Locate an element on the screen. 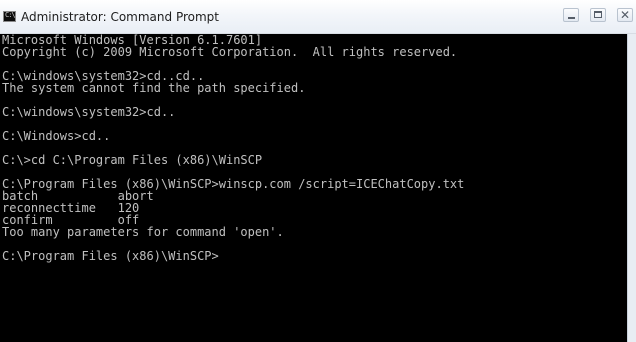 The width and height of the screenshot is (636, 342). cmd-icon-label: C:\ is located at coordinates (10, 15).